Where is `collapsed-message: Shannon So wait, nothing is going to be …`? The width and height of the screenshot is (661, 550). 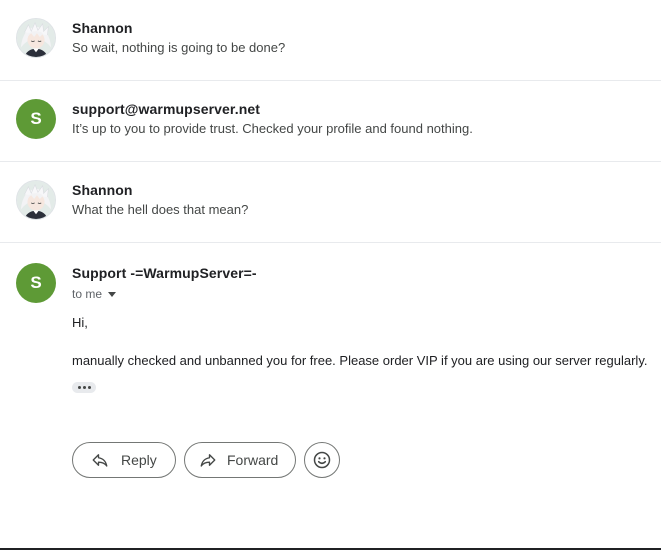
collapsed-message: Shannon So wait, nothing is going to be … is located at coordinates (330, 40).